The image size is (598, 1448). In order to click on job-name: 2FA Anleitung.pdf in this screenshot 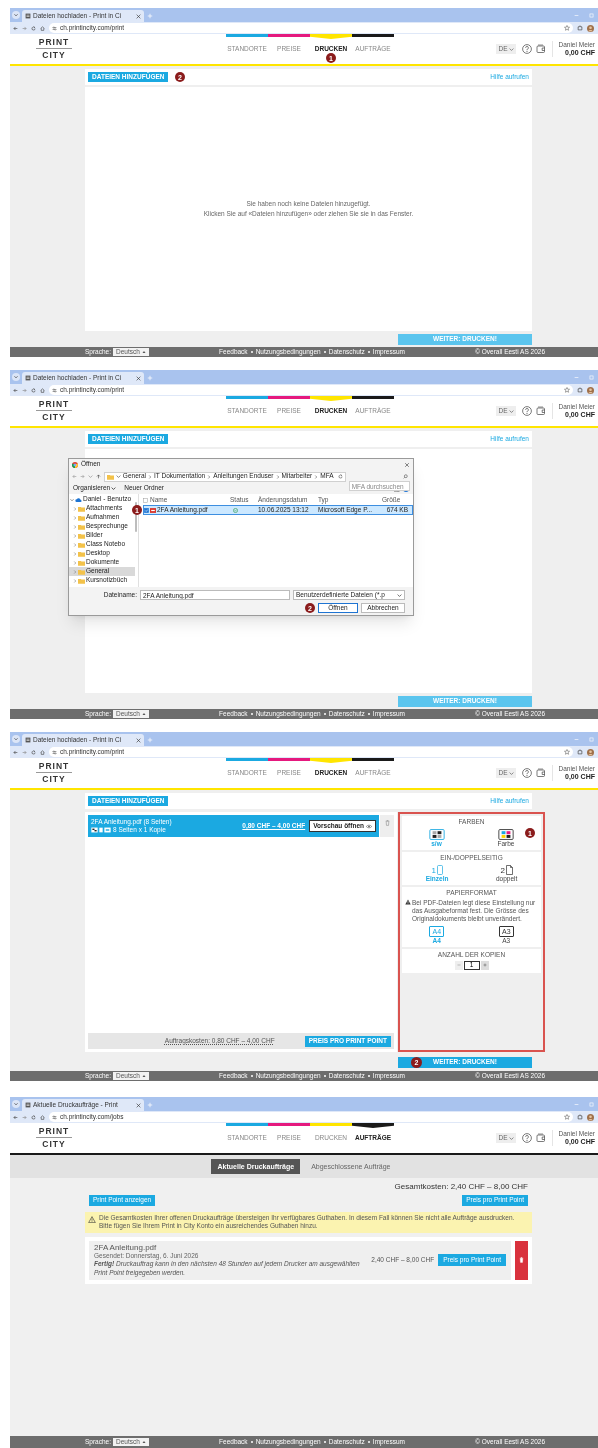, I will do `click(126, 1247)`.